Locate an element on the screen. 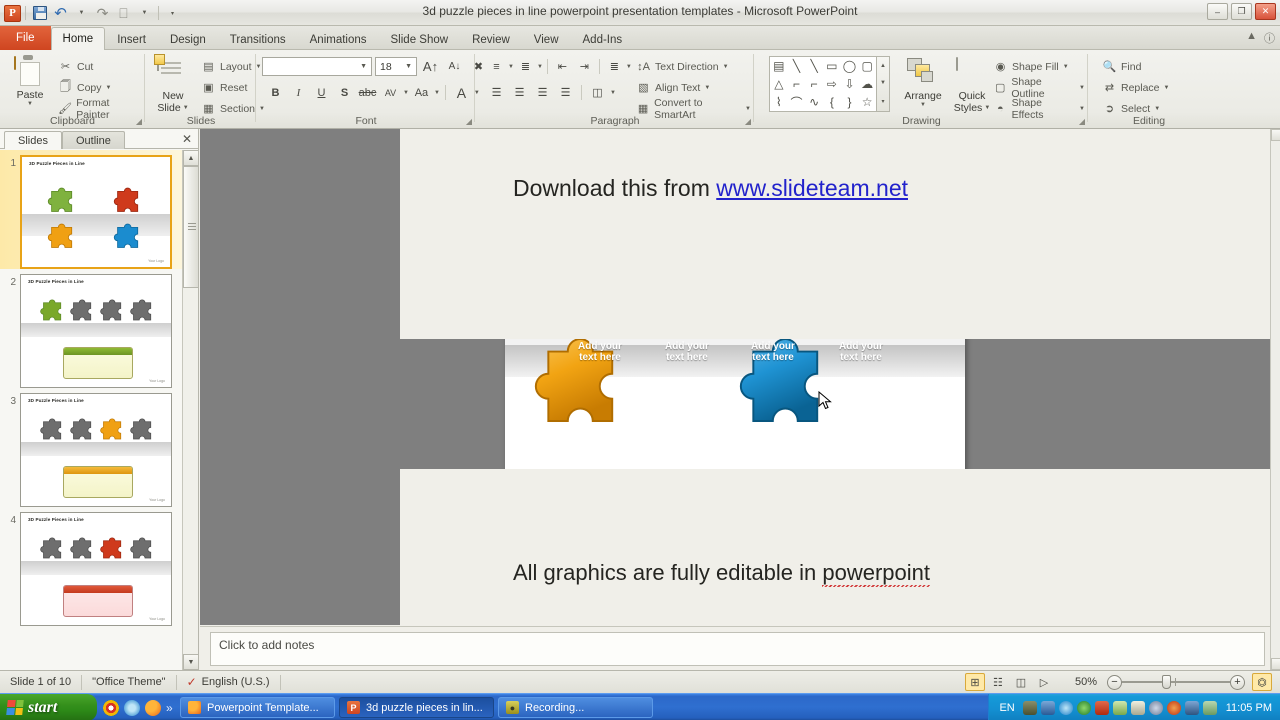 The width and height of the screenshot is (1280, 720). help-icon: ⓘ is located at coordinates (1269, 38).